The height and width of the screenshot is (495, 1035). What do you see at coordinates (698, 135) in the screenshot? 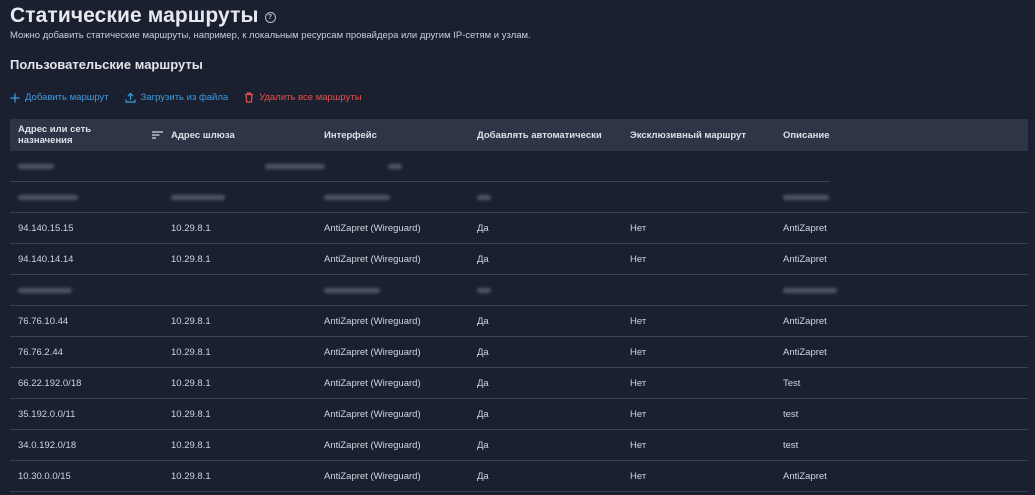
I see `column-header-exclusive: Эксклюзивный маршрут` at bounding box center [698, 135].